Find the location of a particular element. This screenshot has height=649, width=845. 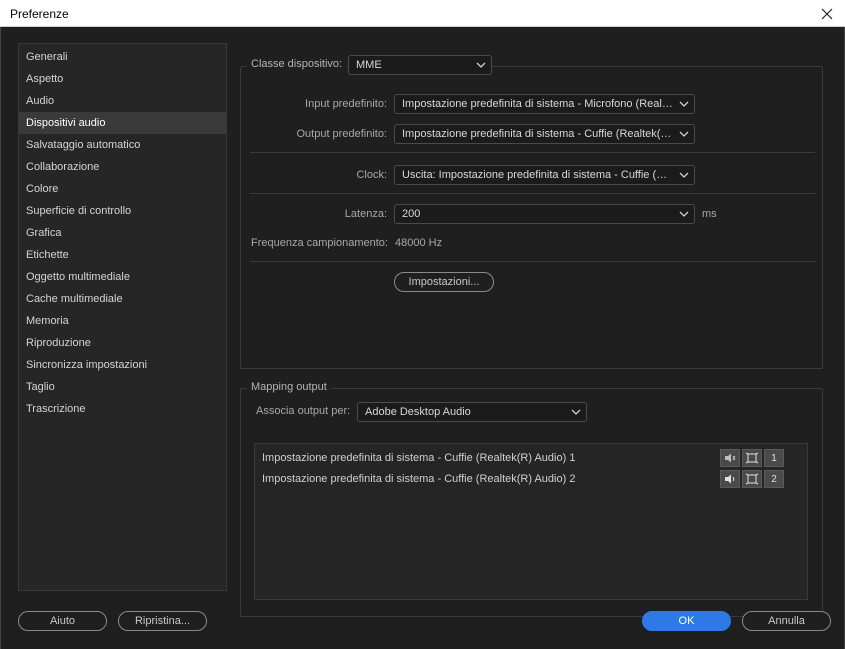

channel-number-label: 1 is located at coordinates (774, 458).